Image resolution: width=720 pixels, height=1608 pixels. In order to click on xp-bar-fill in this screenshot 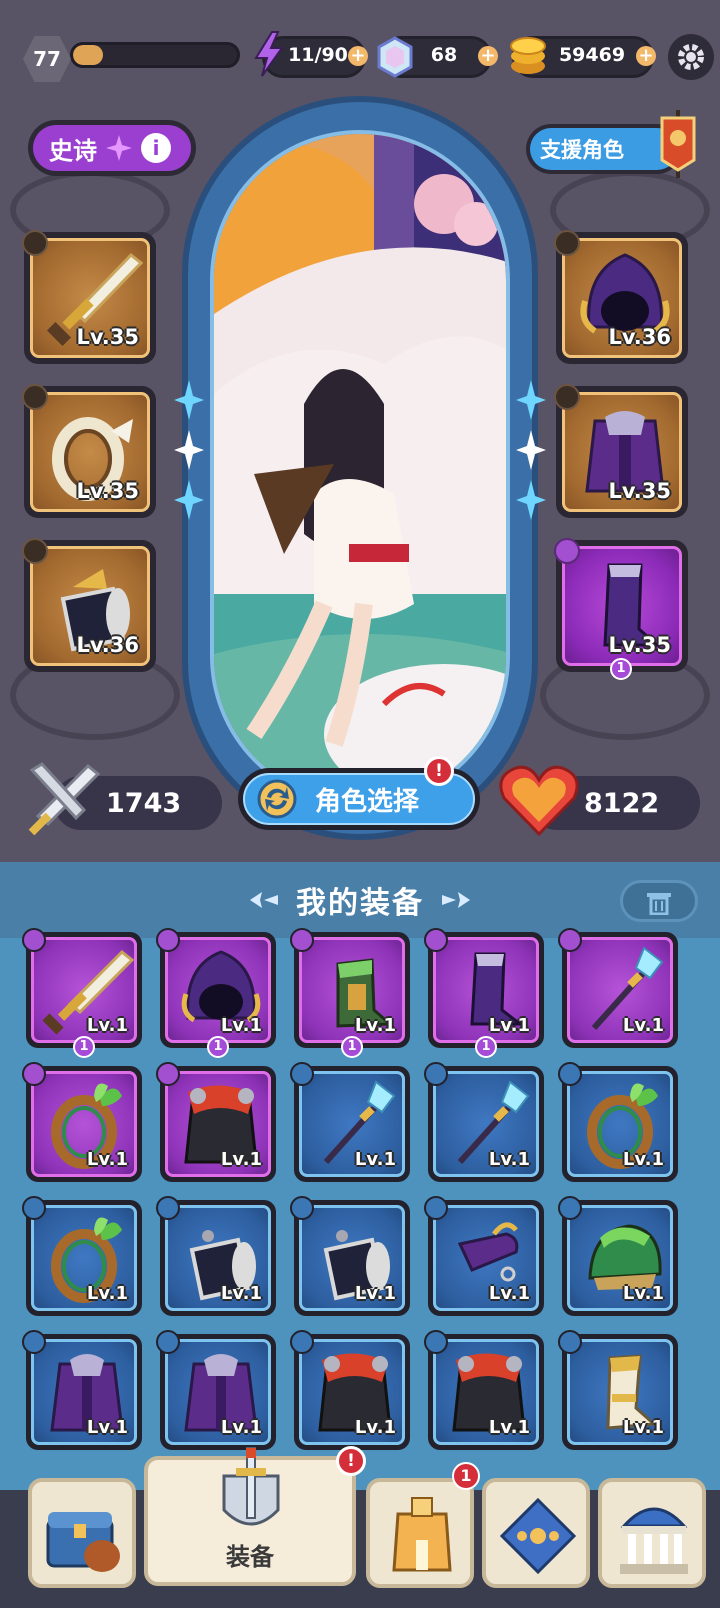, I will do `click(88, 55)`.